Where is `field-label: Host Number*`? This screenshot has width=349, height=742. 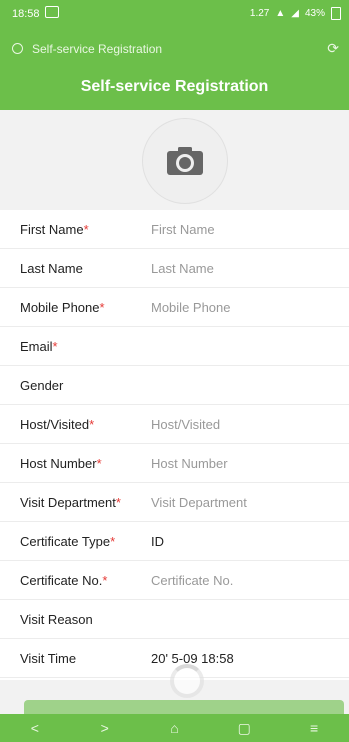
field-label: Host Number* is located at coordinates (61, 463).